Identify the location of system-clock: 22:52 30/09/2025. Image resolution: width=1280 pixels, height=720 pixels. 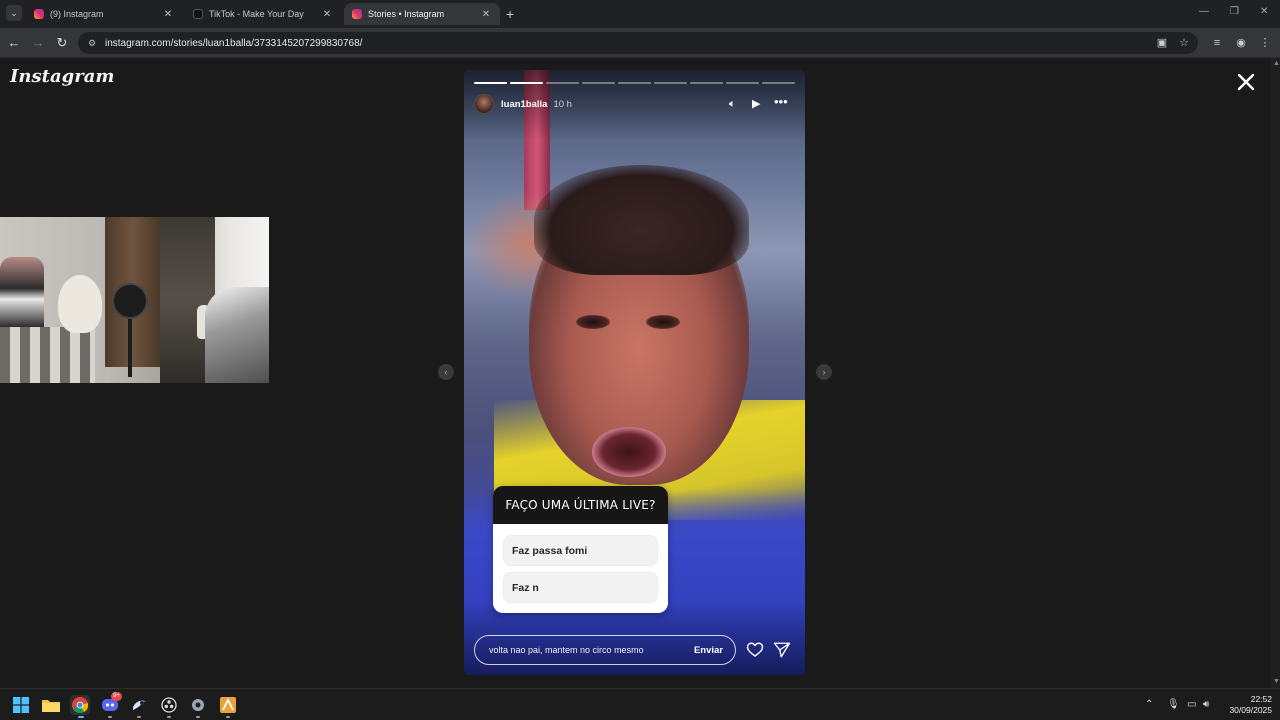
(1247, 705).